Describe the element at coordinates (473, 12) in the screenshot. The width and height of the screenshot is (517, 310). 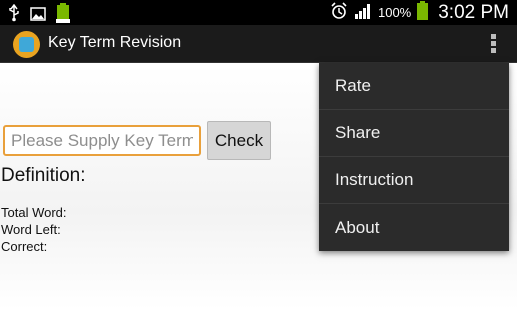
I see `clock: 3:02 PM` at that location.